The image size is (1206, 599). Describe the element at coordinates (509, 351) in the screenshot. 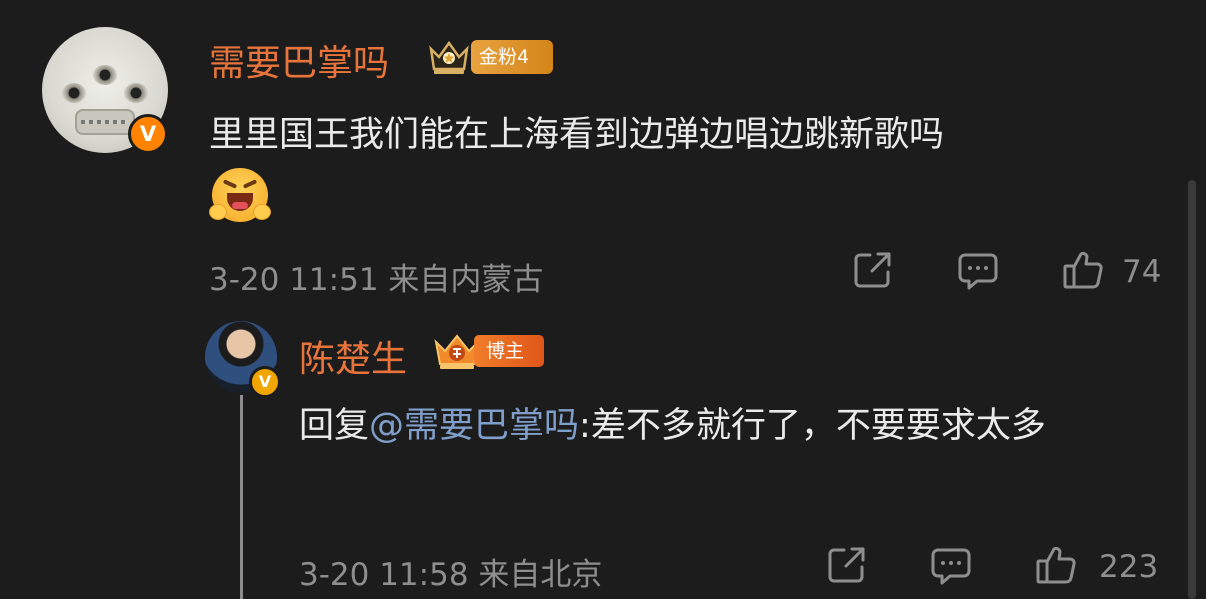

I see `blogger-badge: 博主` at that location.